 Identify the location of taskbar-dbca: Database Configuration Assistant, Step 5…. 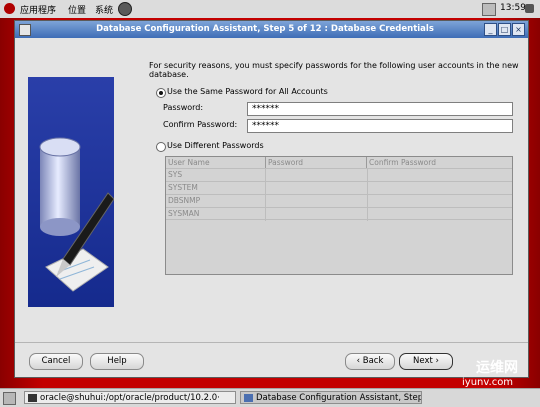
(331, 397).